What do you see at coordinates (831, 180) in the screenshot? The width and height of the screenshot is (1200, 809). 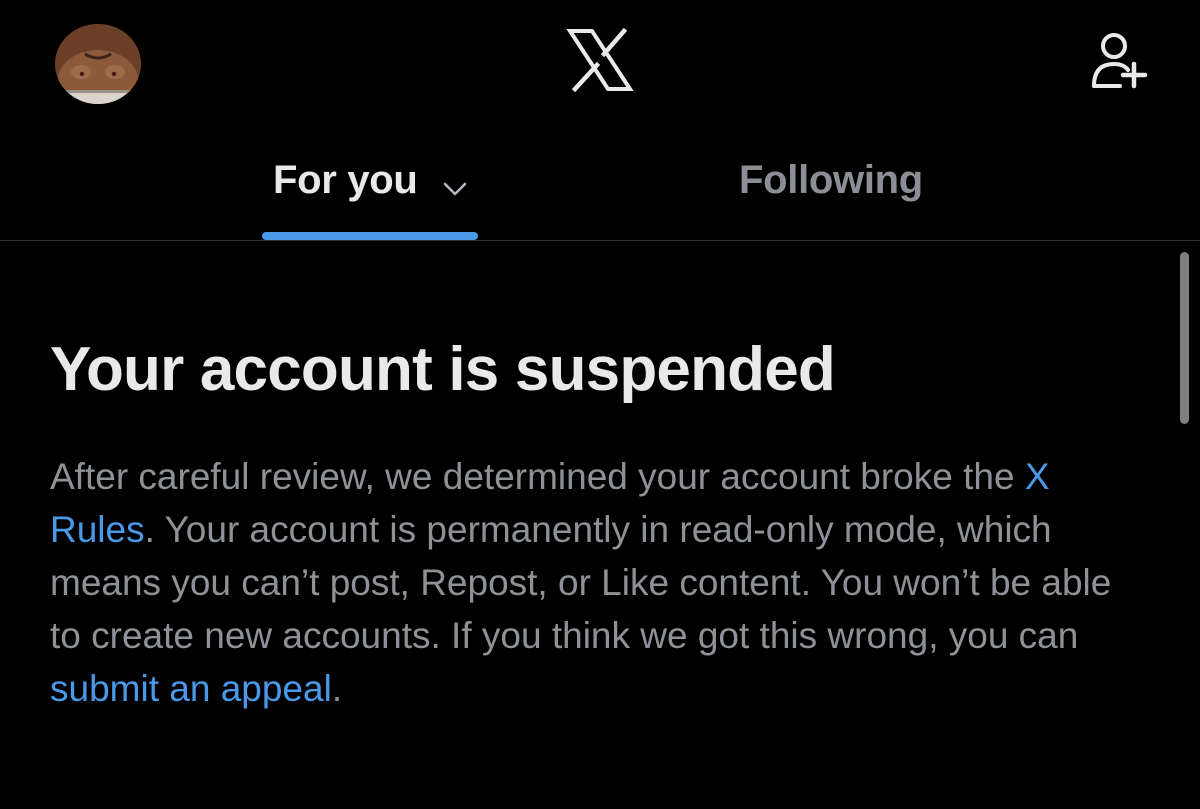 I see `tab-following-label: Following` at bounding box center [831, 180].